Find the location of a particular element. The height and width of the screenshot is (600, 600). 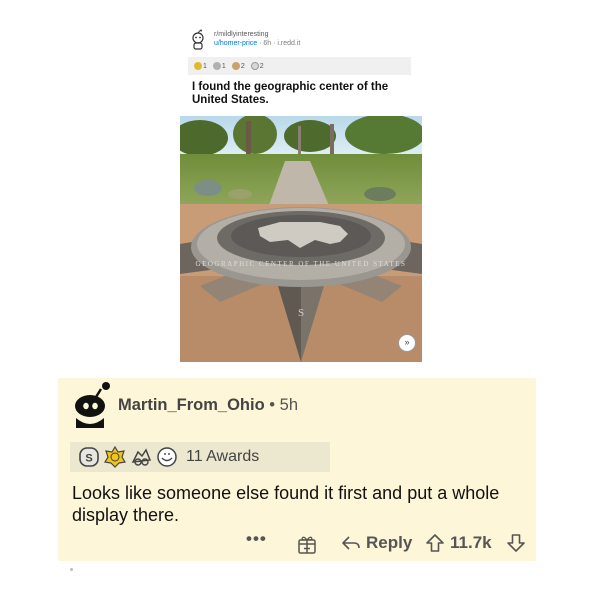

give-award-button is located at coordinates (307, 544).